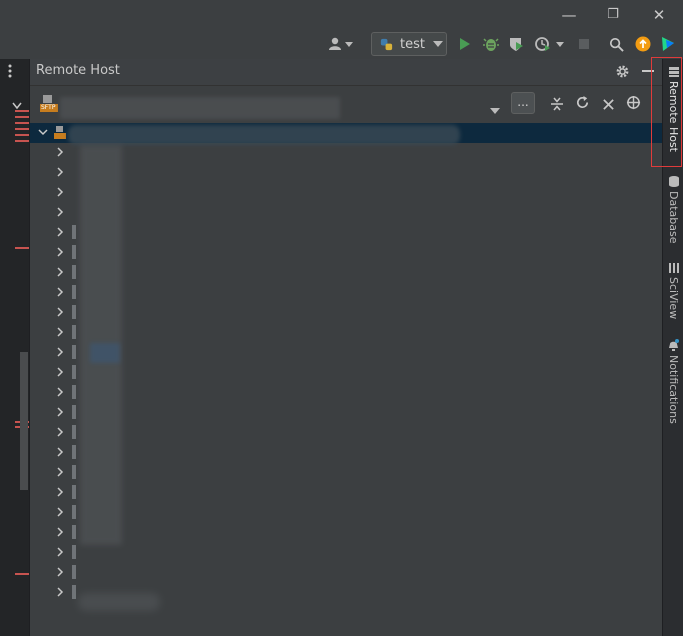 The image size is (683, 636). I want to click on tab-database: Database, so click(673, 216).